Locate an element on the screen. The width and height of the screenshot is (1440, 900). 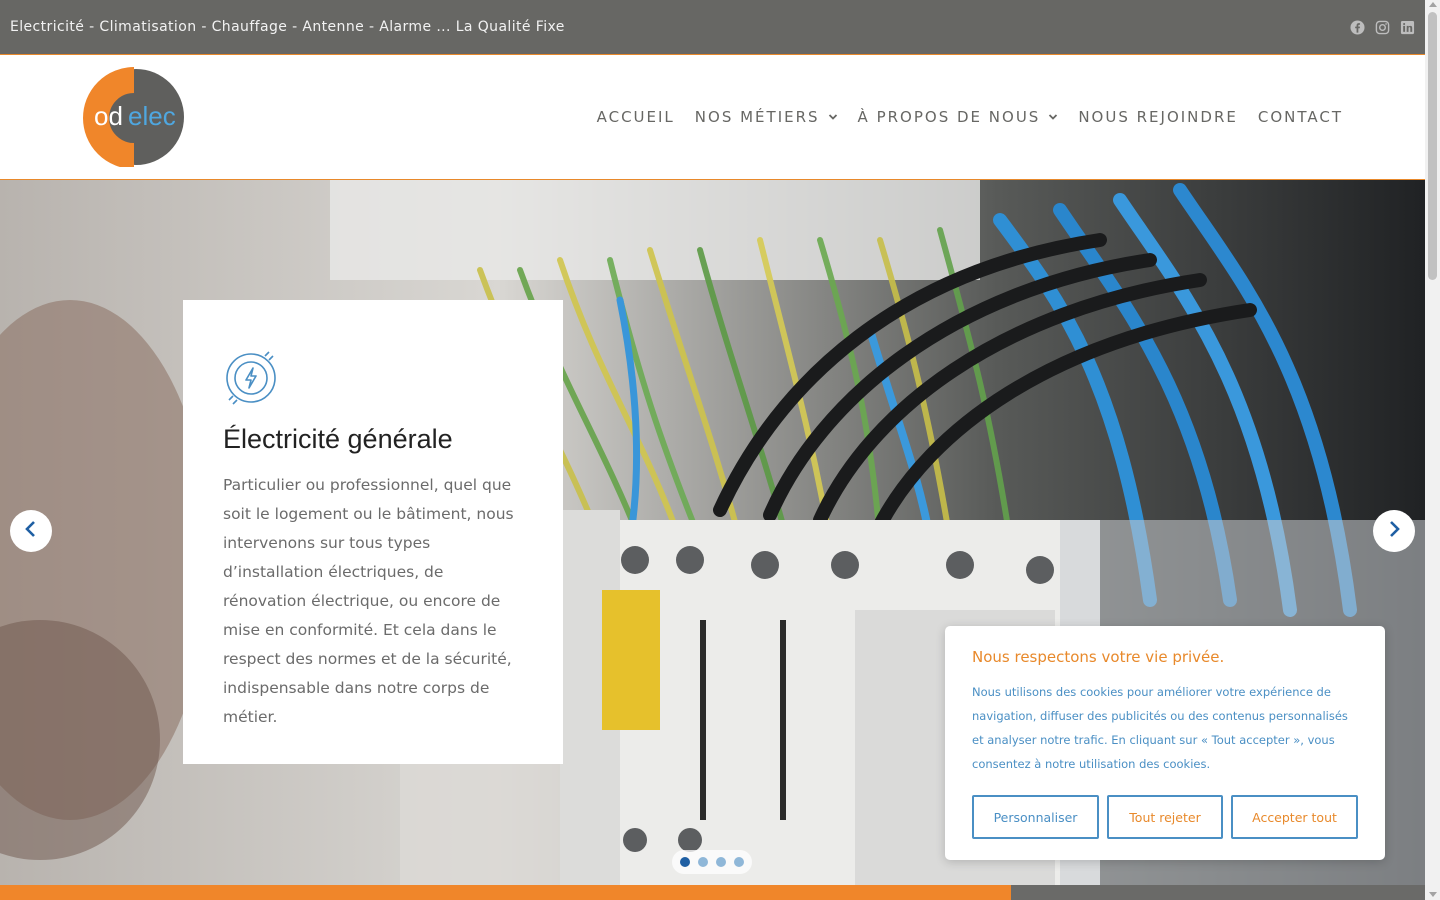
nav-nos-metiers: NOS MÉTIERS is located at coordinates (766, 117).